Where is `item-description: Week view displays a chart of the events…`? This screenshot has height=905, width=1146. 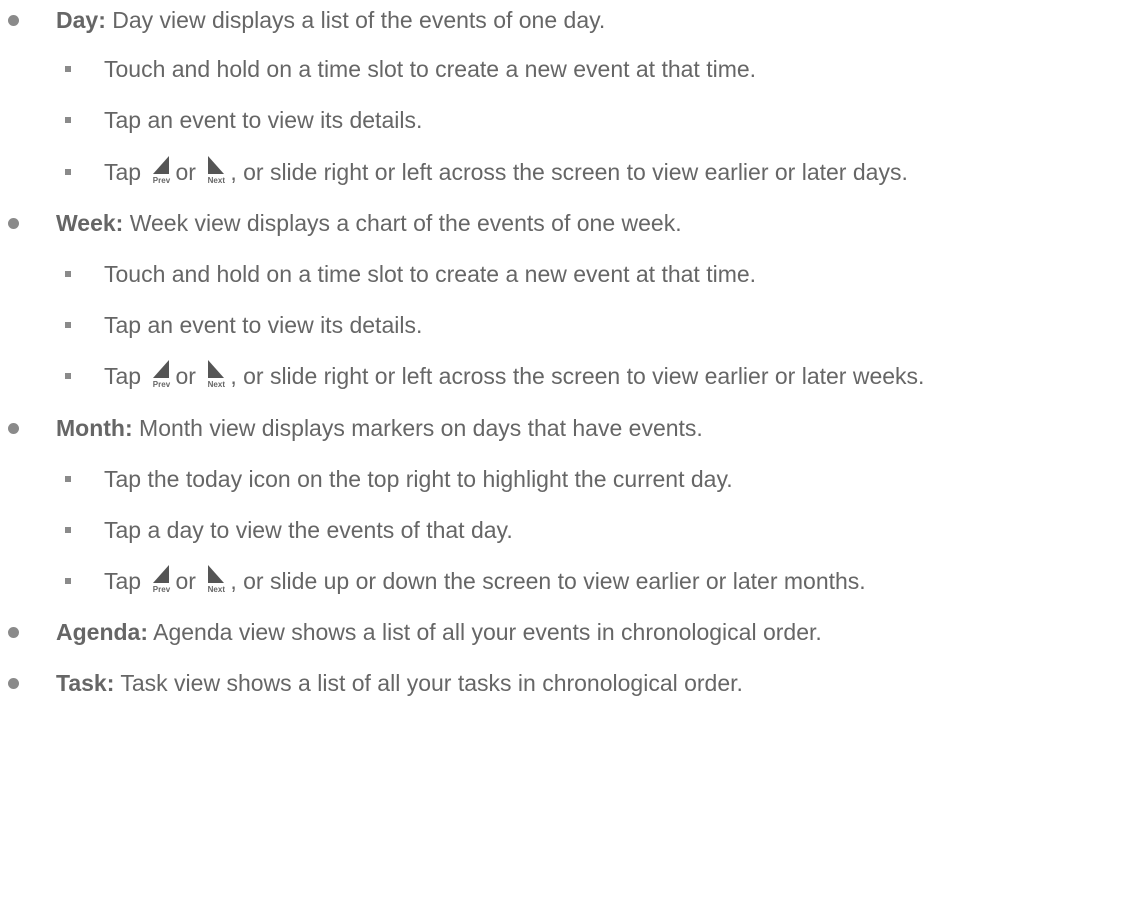 item-description: Week view displays a chart of the events… is located at coordinates (405, 223).